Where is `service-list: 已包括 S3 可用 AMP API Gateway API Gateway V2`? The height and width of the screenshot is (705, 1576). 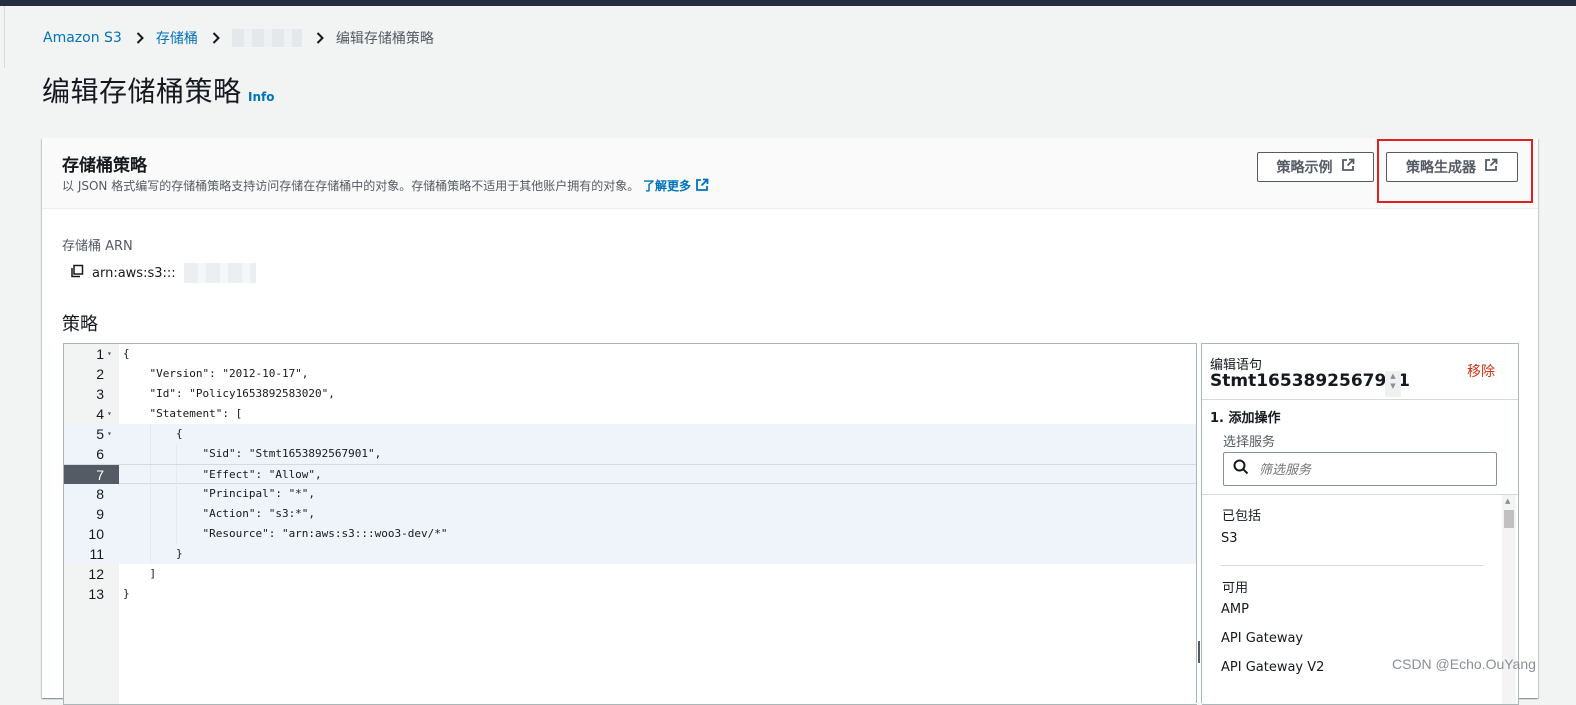
service-list: 已包括 S3 可用 AMP API Gateway API Gateway V2 is located at coordinates (1352, 599).